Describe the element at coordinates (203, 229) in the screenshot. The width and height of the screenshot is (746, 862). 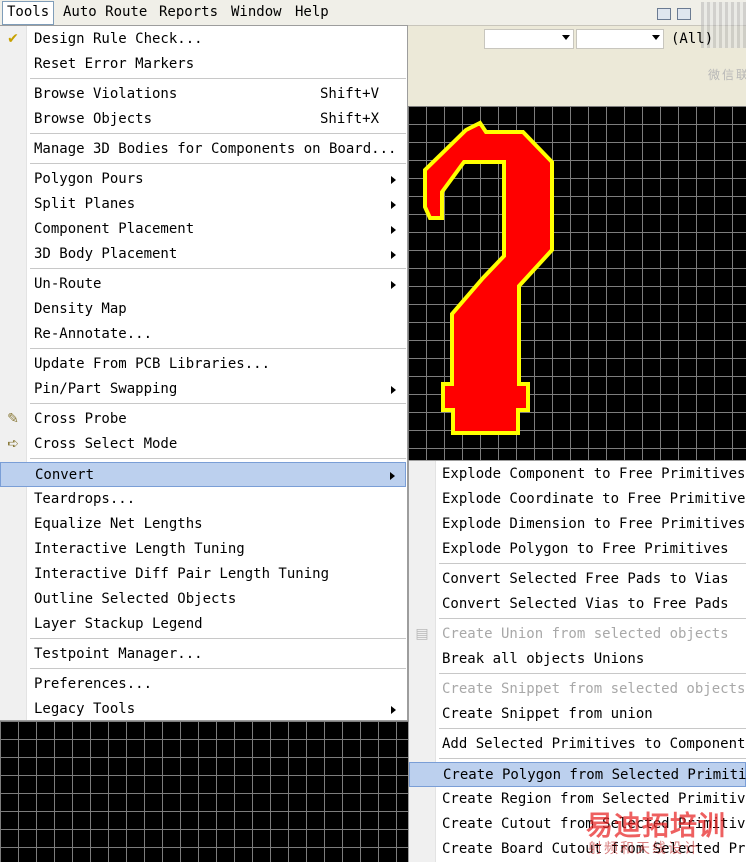
I see `menu-item-component-placement: Component Placement` at that location.